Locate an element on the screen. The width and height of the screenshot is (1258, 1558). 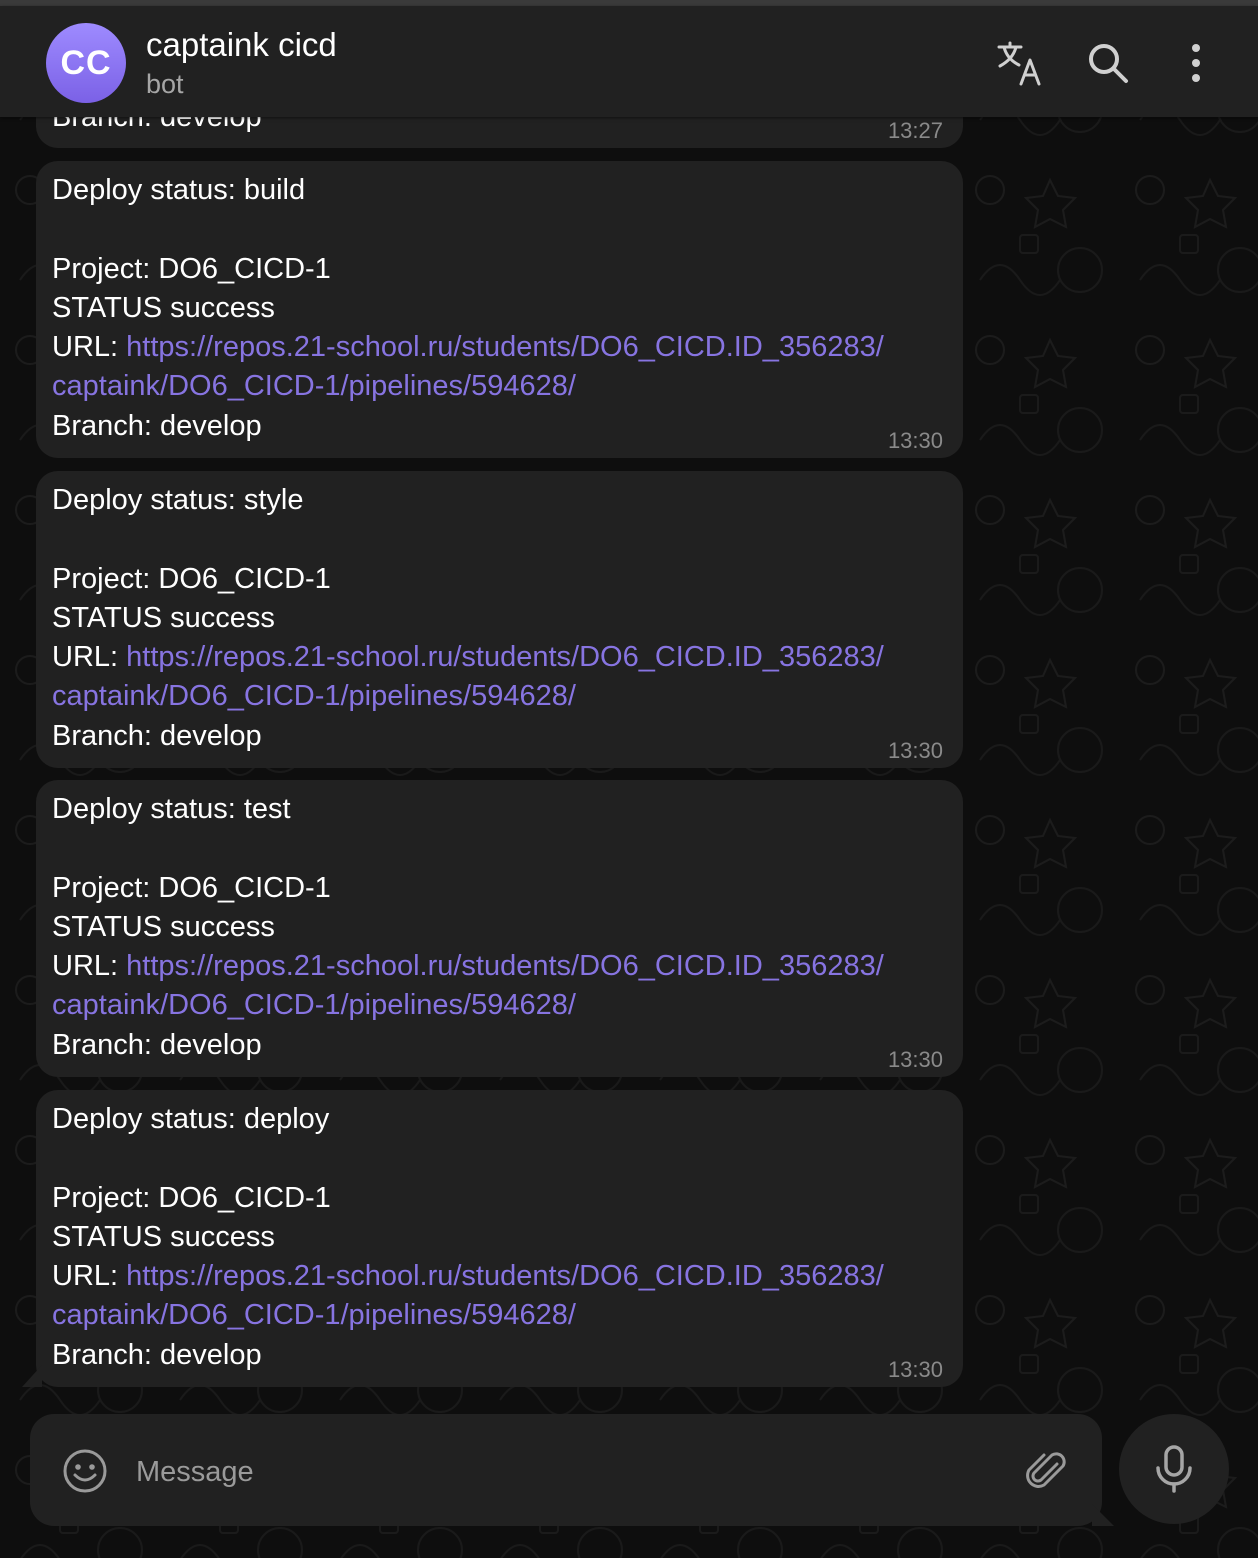
avatar: CC is located at coordinates (86, 63).